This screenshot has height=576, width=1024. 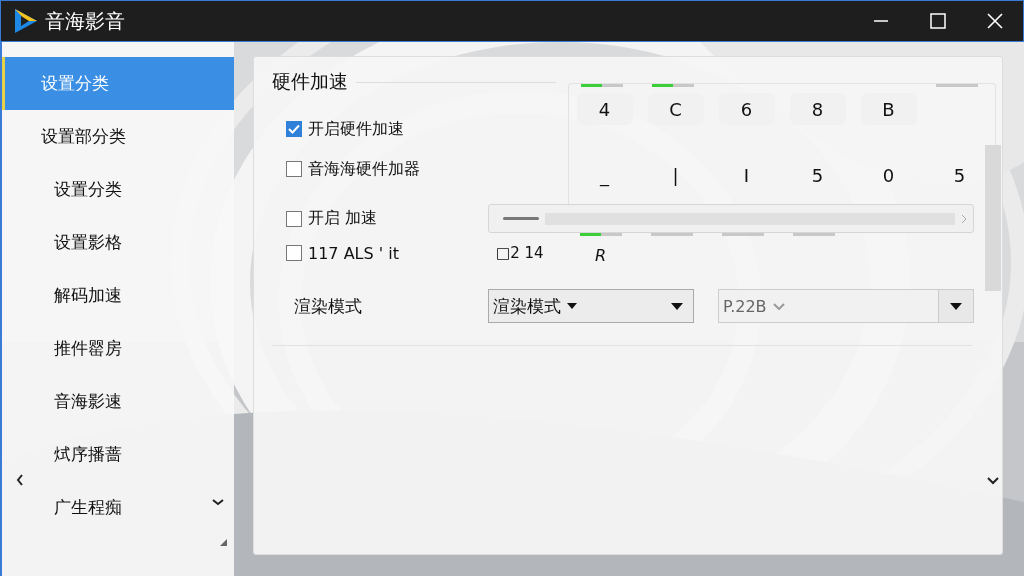 What do you see at coordinates (817, 109) in the screenshot?
I see `grid-value: 8` at bounding box center [817, 109].